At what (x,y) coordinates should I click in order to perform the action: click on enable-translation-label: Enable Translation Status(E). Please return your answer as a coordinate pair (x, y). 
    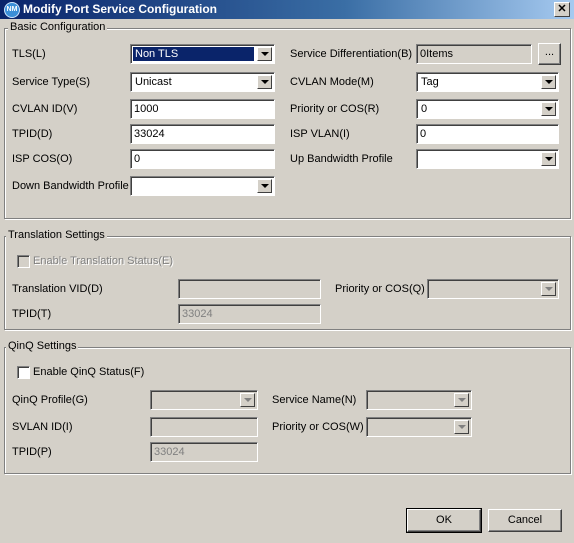
    Looking at the image, I should click on (103, 261).